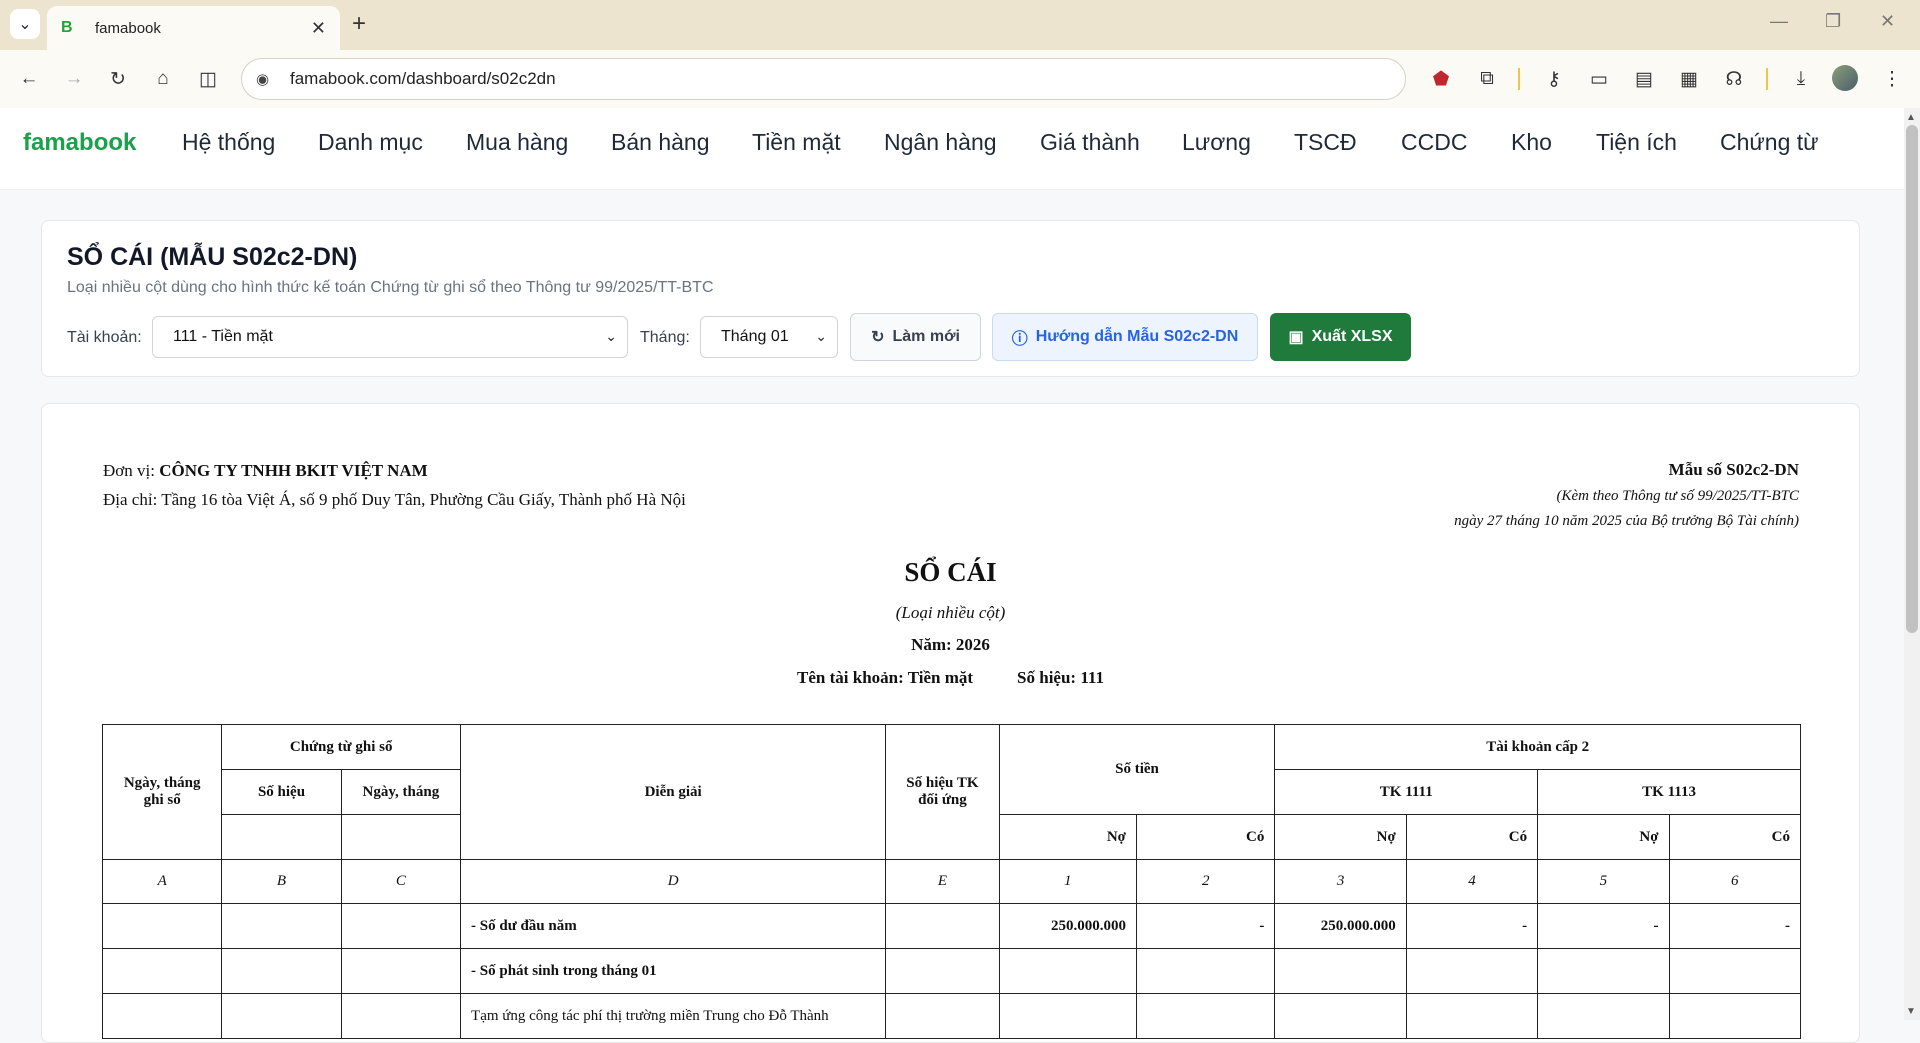 This screenshot has width=1920, height=1043. I want to click on header-credit: Có, so click(1472, 837).